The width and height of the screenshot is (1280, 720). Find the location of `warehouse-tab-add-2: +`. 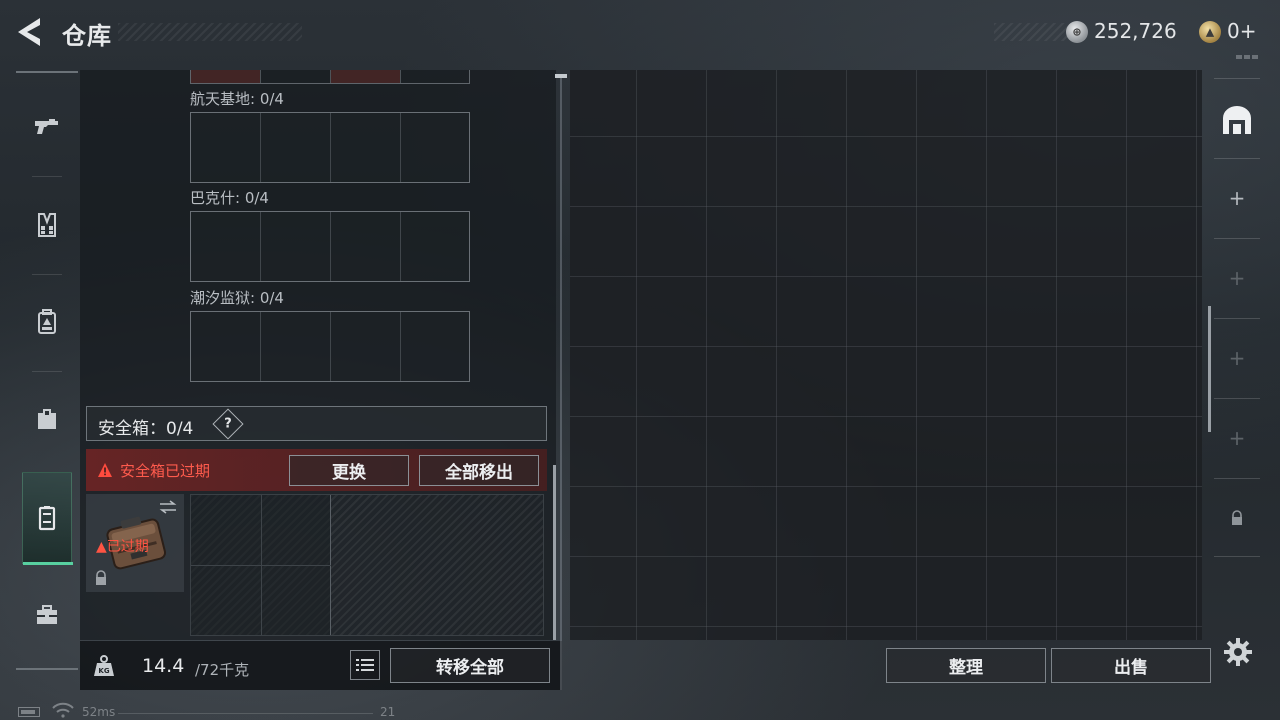

warehouse-tab-add-2: + is located at coordinates (1237, 278).